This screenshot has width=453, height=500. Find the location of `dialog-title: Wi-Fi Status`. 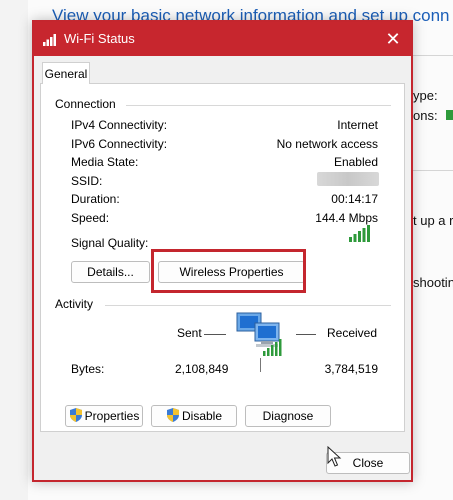

dialog-title: Wi-Fi Status is located at coordinates (99, 38).